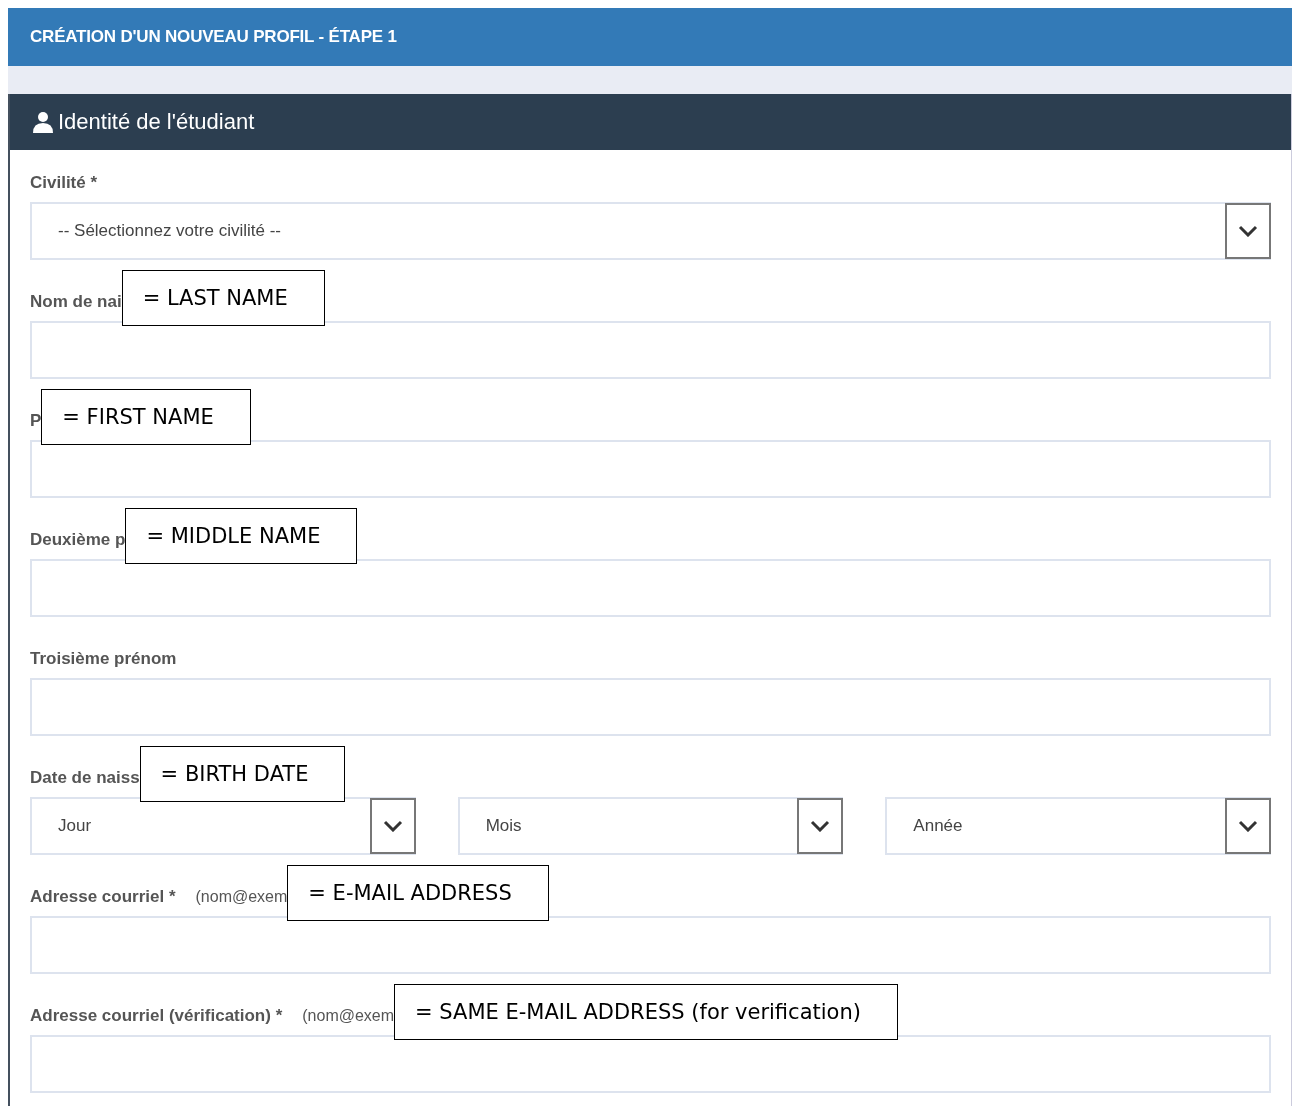  Describe the element at coordinates (103, 659) in the screenshot. I see `field-label: Troisième prénom` at that location.